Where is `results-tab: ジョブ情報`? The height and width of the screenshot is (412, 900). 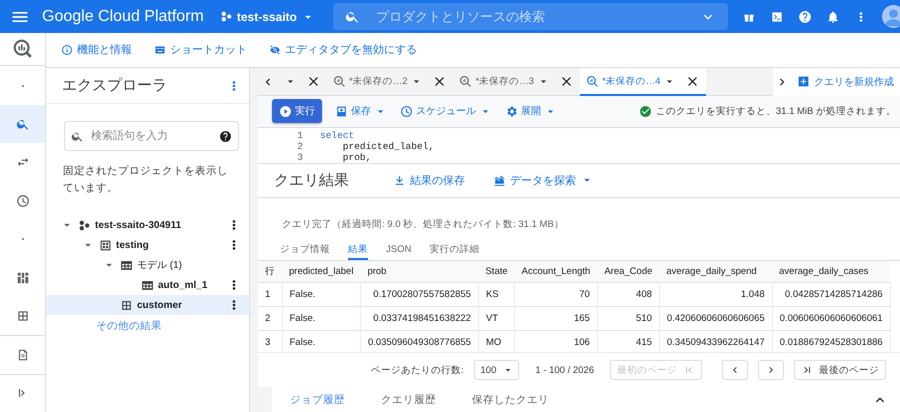
results-tab: ジョブ情報 is located at coordinates (305, 249).